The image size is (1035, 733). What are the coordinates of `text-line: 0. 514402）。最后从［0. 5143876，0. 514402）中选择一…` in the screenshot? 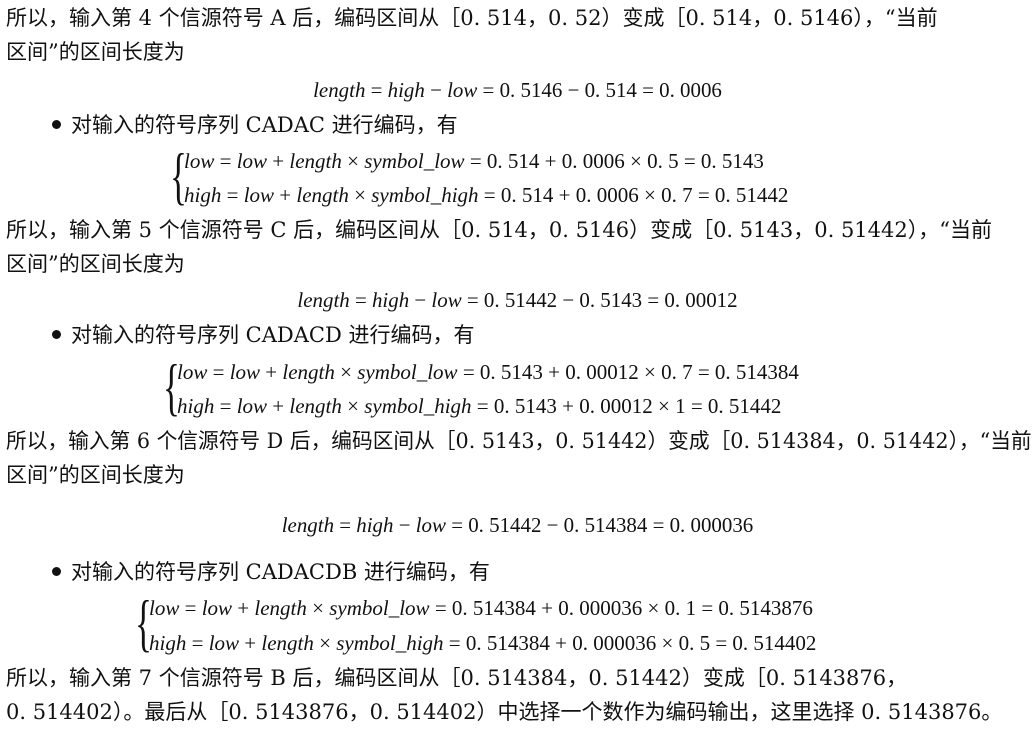 It's located at (504, 712).